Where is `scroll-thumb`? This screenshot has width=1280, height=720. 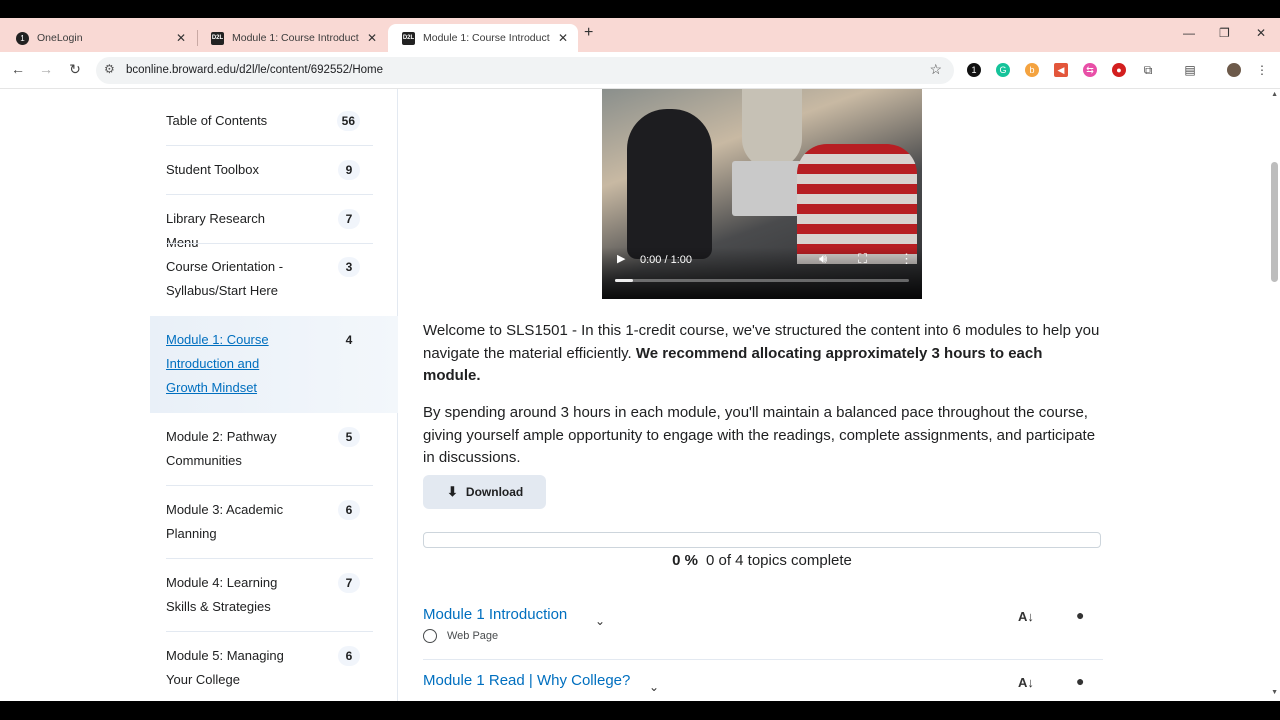 scroll-thumb is located at coordinates (1274, 222).